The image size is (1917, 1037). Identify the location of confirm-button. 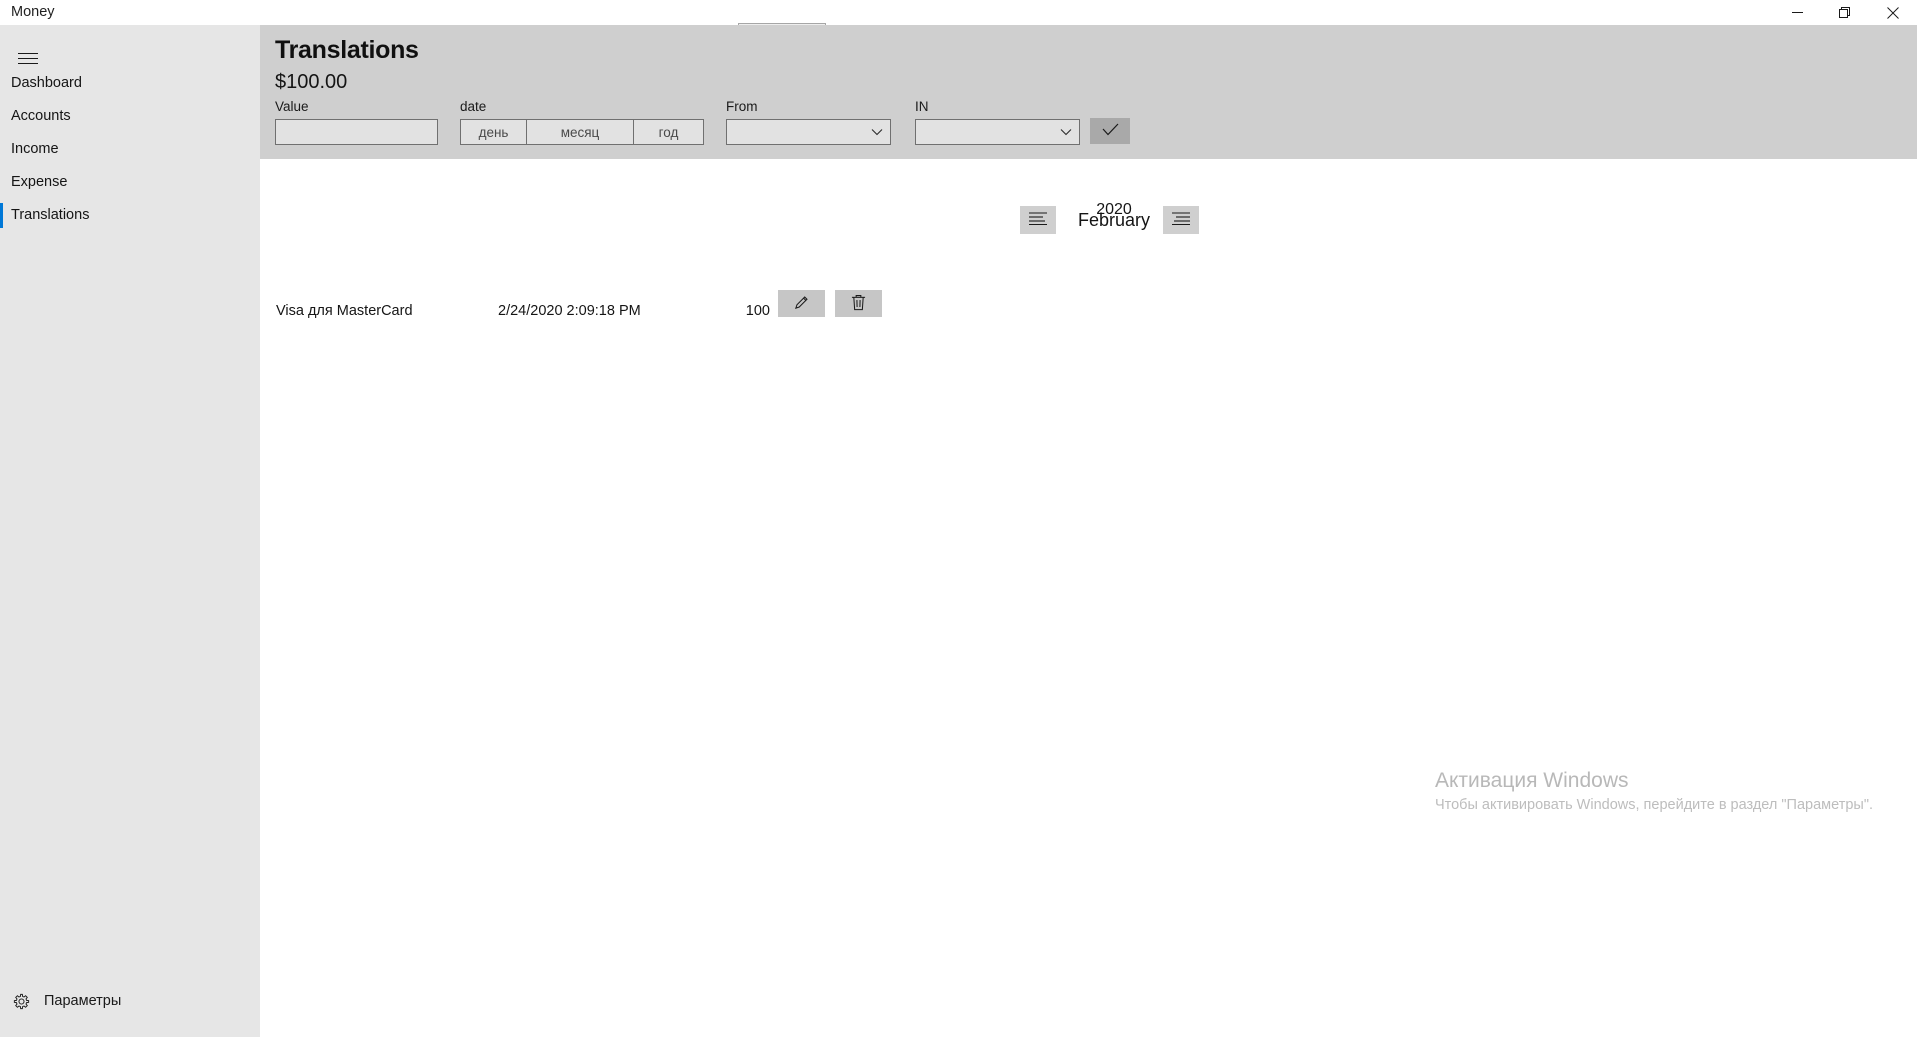
(1110, 131).